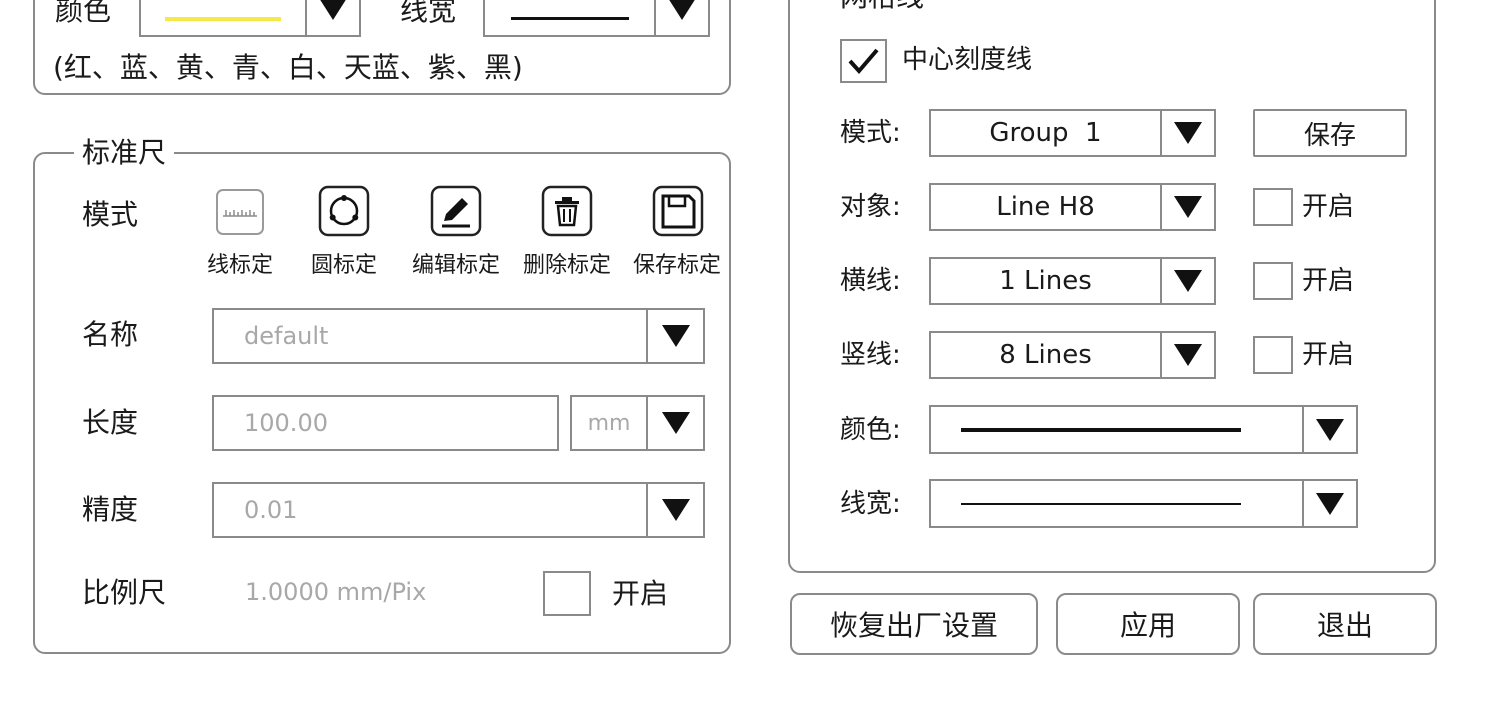 This screenshot has width=1500, height=709. Describe the element at coordinates (640, 593) in the screenshot. I see `scale-enable-label: 开启` at that location.